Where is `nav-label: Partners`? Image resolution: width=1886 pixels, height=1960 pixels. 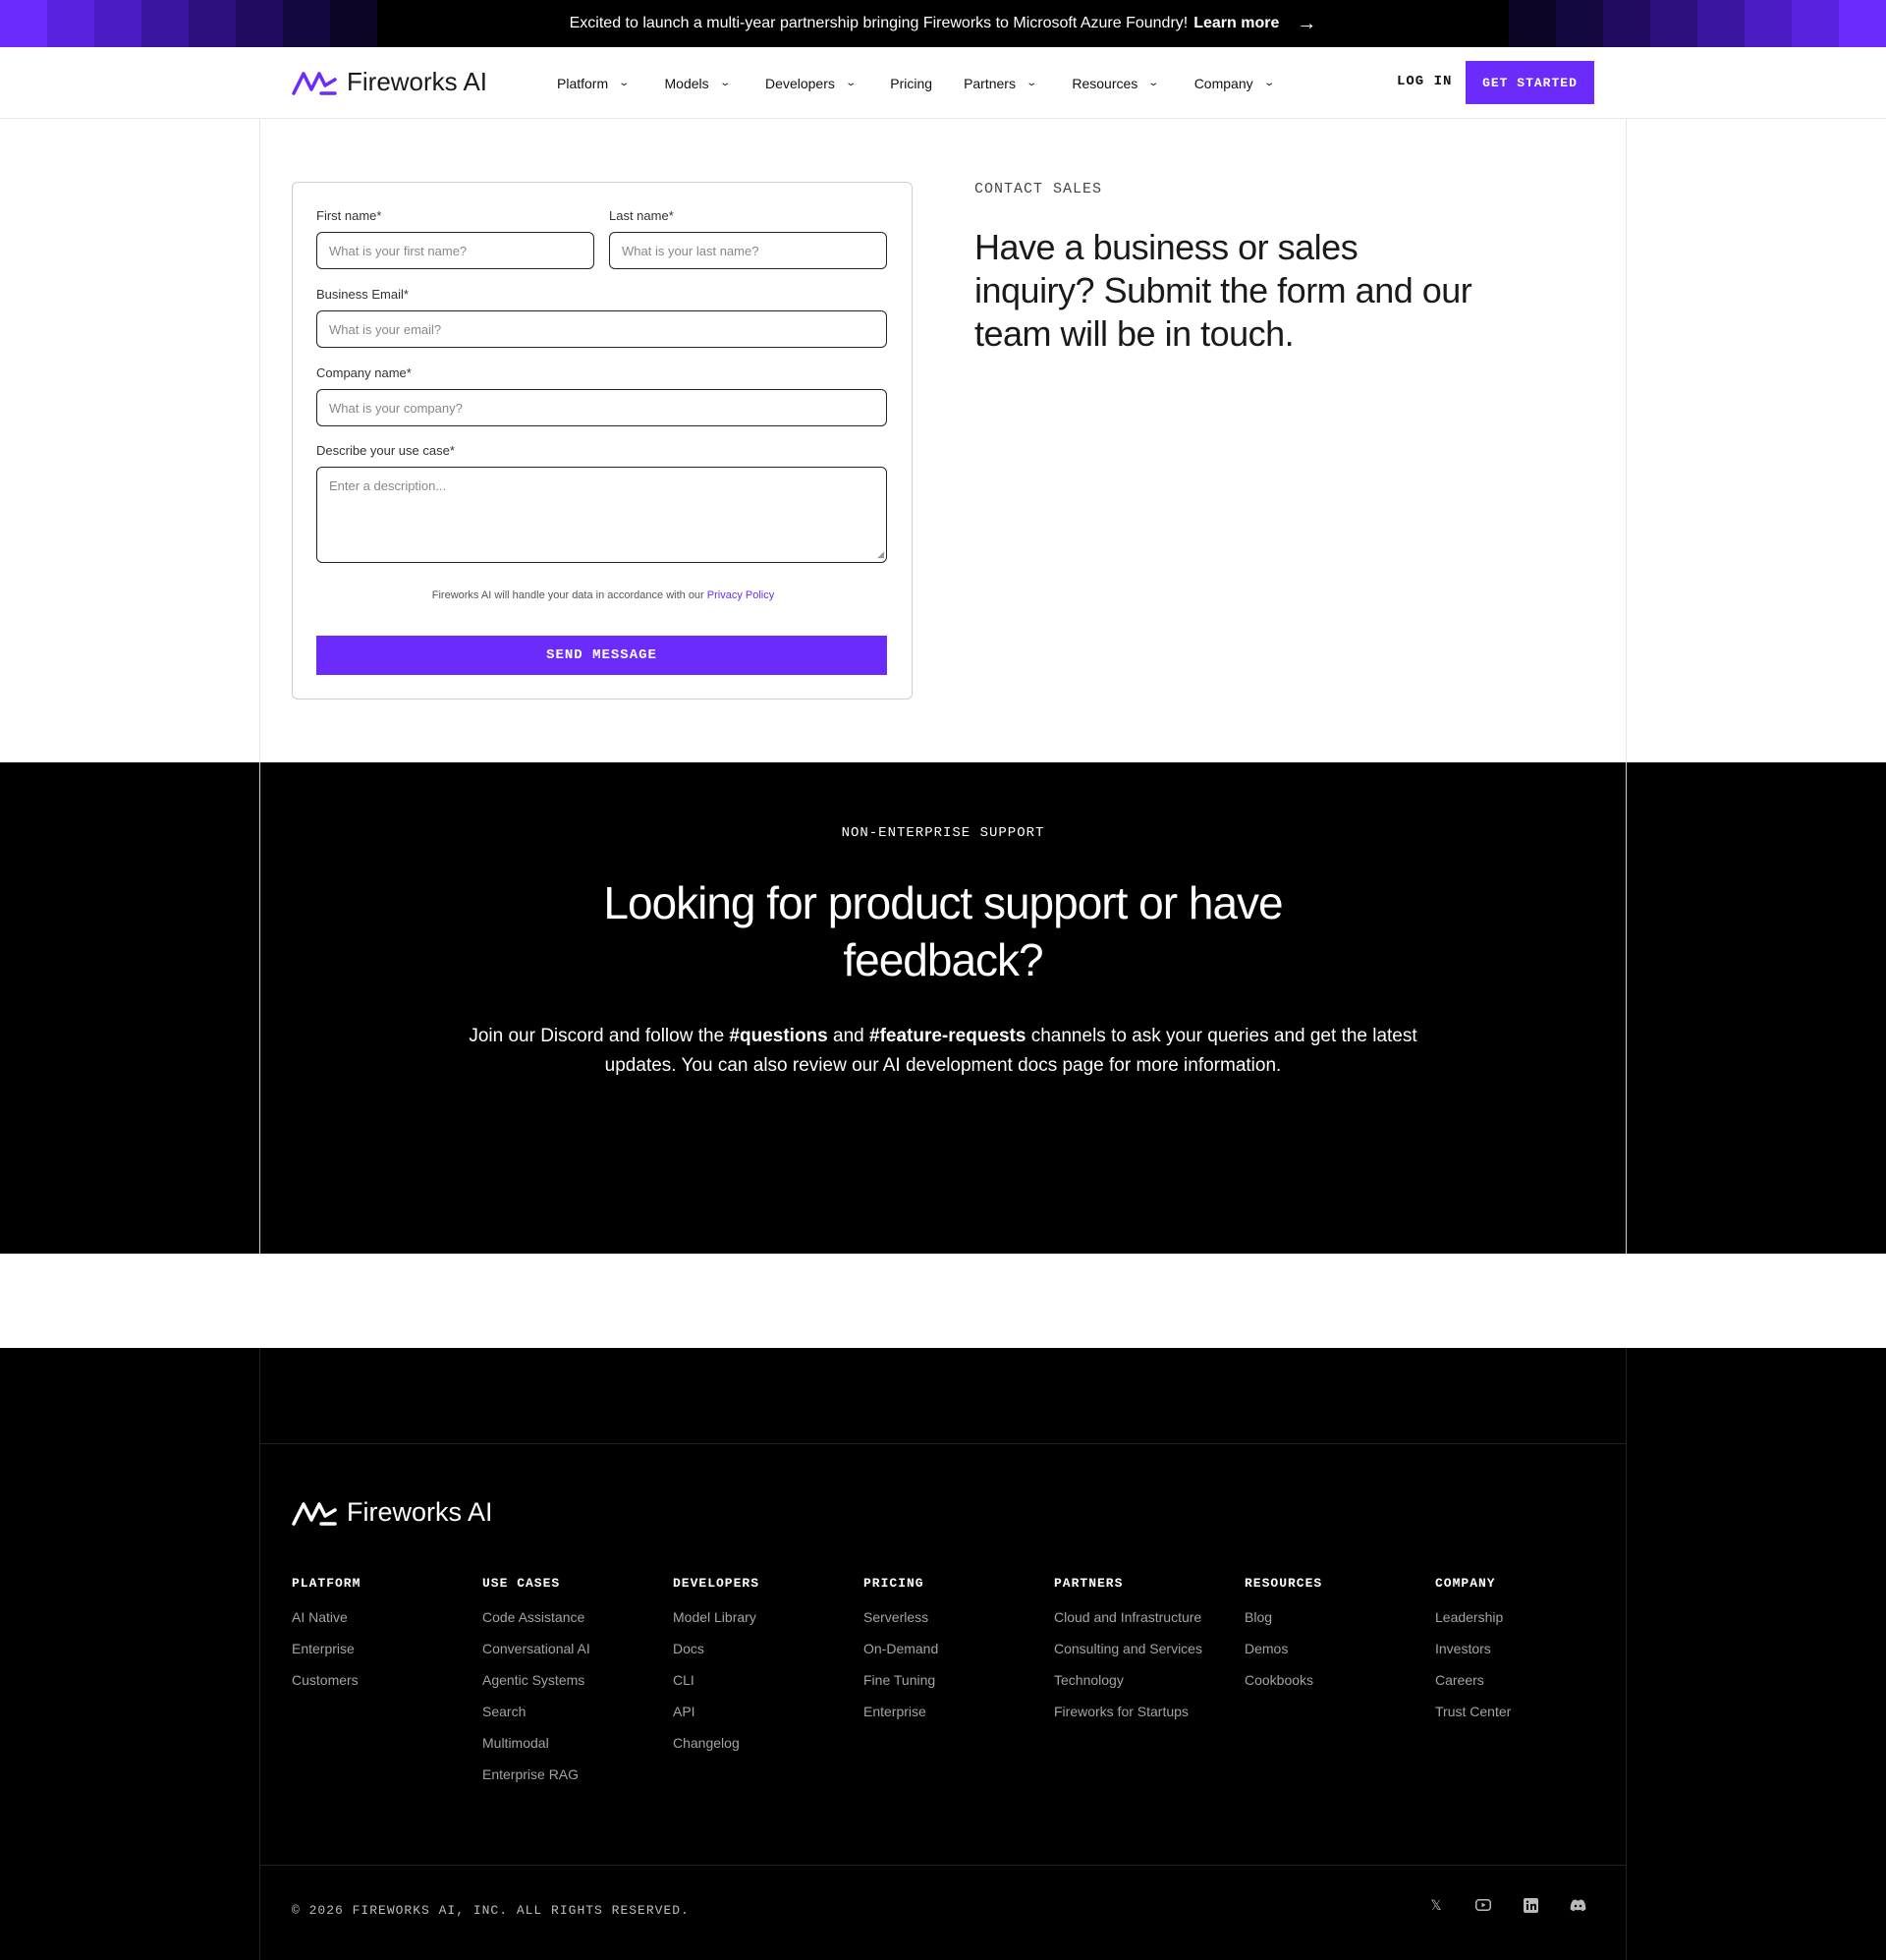 nav-label: Partners is located at coordinates (990, 83).